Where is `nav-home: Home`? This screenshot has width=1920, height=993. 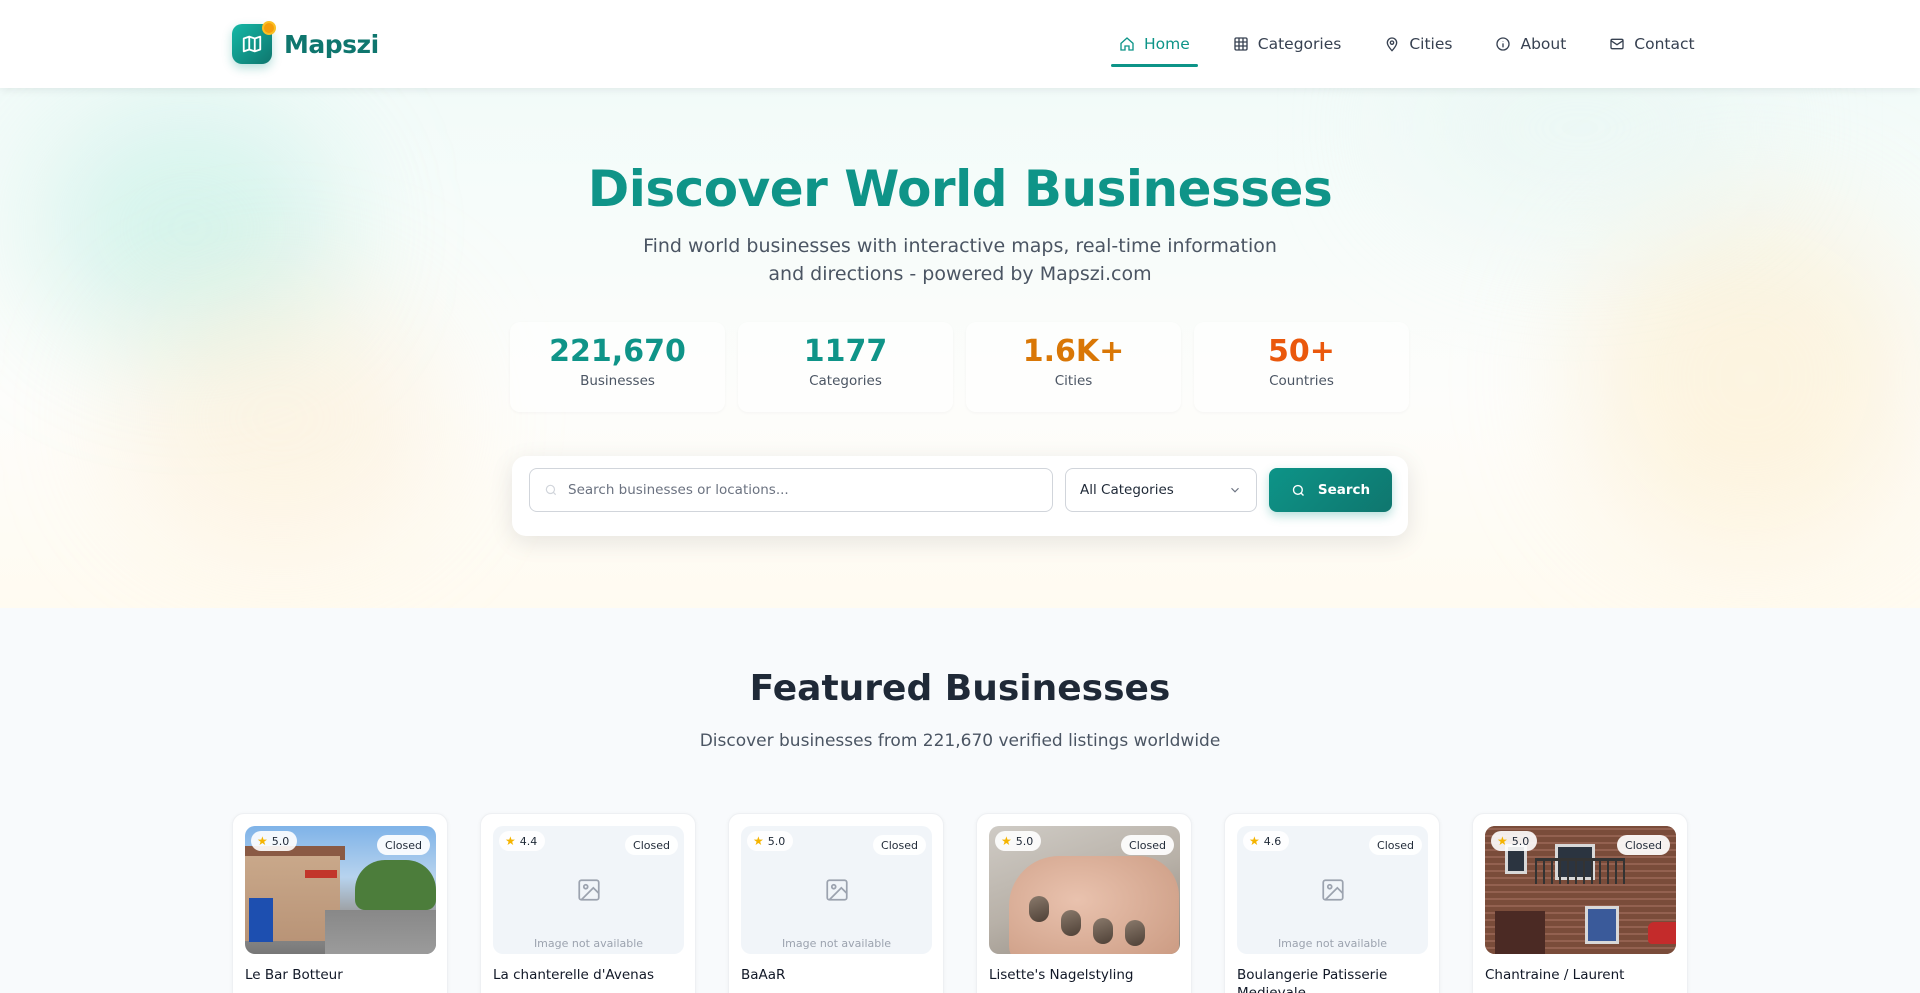 nav-home: Home is located at coordinates (1154, 44).